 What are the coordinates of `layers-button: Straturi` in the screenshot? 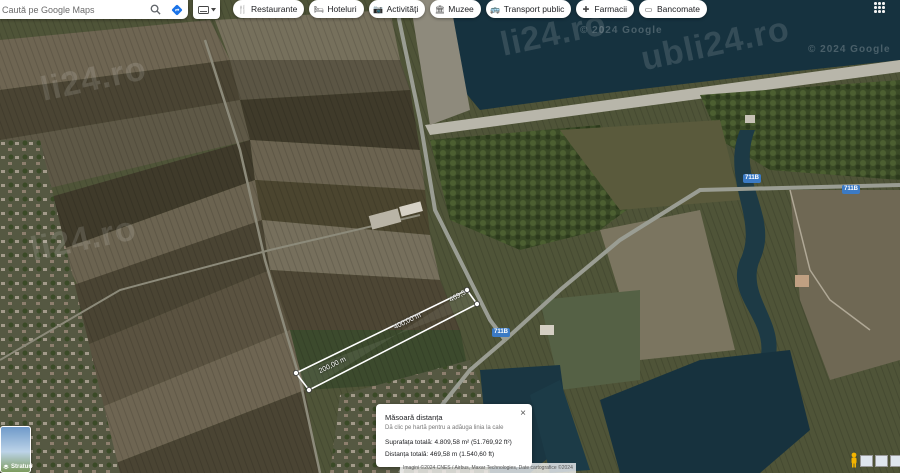 It's located at (16, 449).